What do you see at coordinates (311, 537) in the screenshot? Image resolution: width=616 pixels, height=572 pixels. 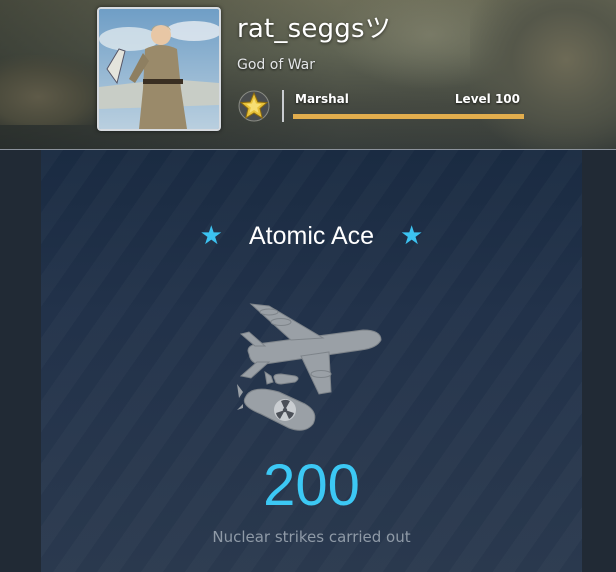 I see `award-description: Nuclear strikes carried out` at bounding box center [311, 537].